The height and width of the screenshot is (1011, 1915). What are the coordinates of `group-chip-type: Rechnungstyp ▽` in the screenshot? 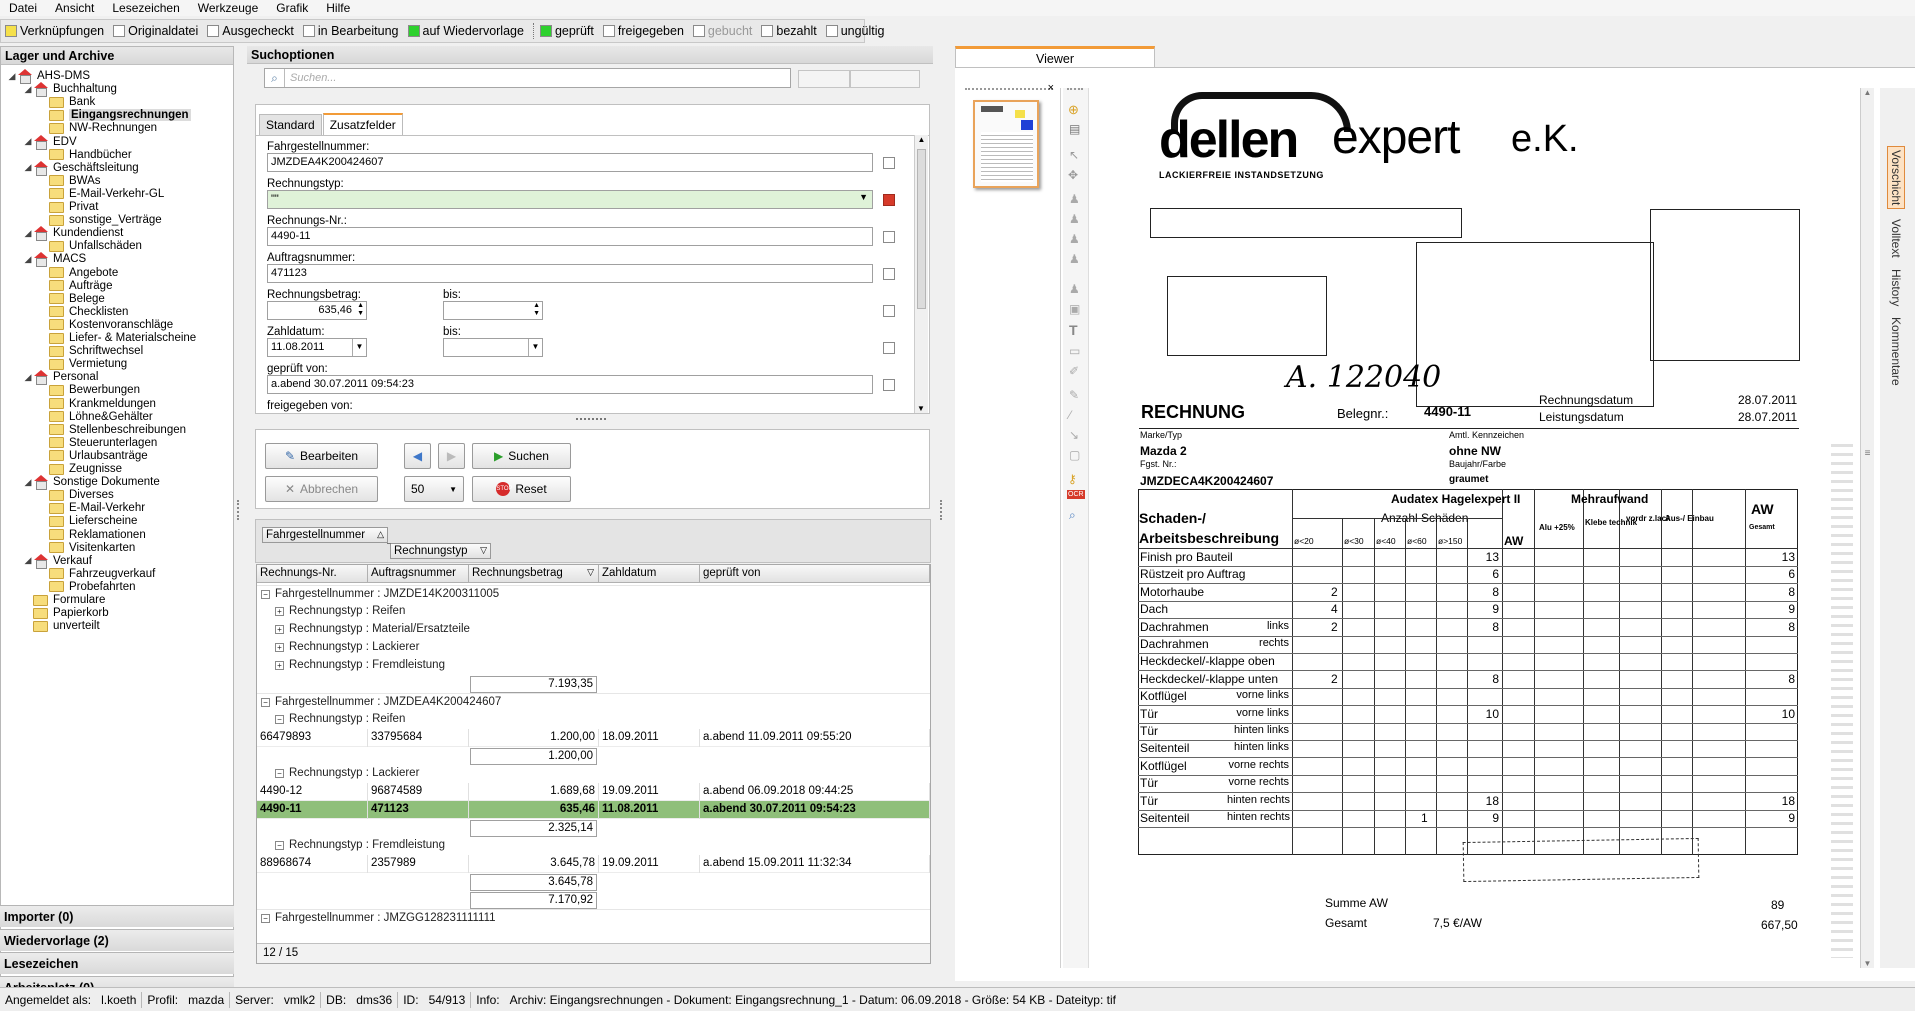 It's located at (440, 551).